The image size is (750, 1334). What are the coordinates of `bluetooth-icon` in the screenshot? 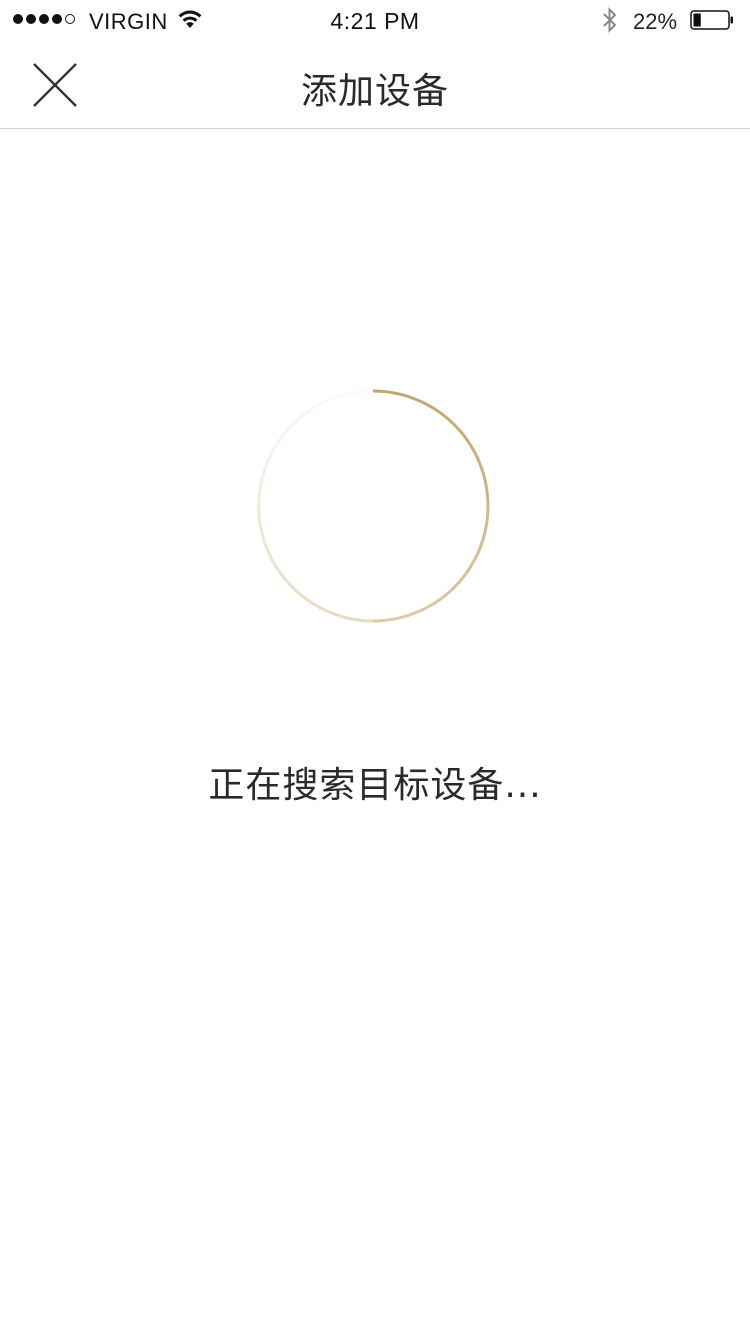 It's located at (610, 20).